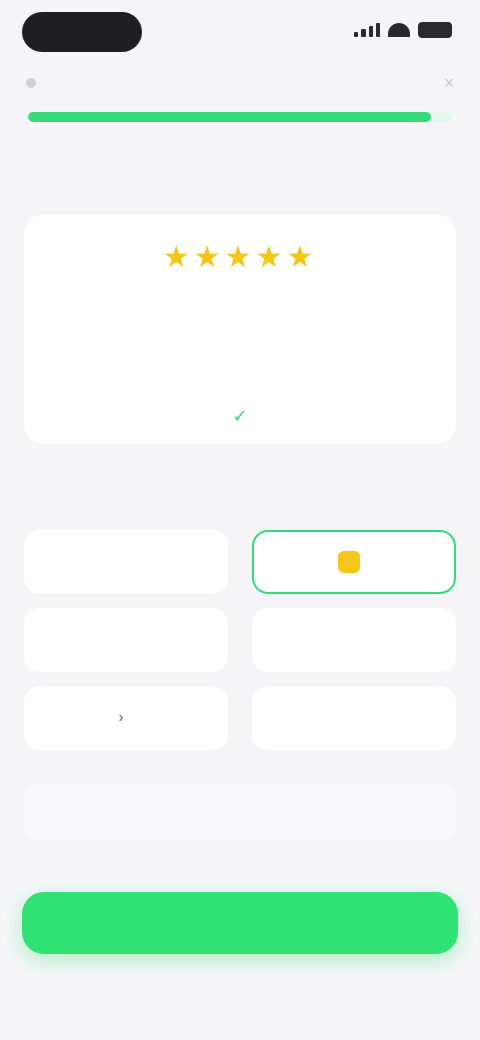 This screenshot has width=480, height=1040. Describe the element at coordinates (435, 30) in the screenshot. I see `battery-icon` at that location.